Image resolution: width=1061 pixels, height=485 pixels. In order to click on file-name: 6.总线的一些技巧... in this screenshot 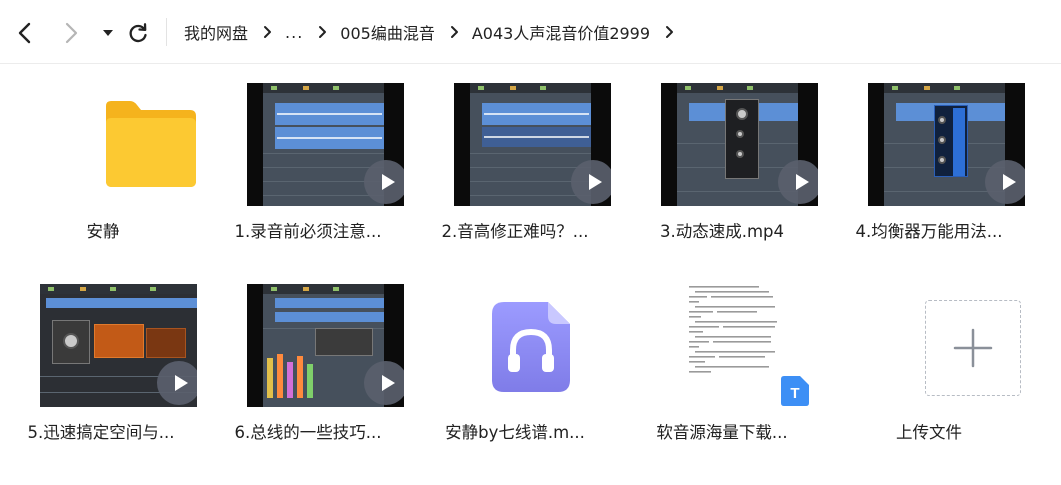, I will do `click(308, 432)`.